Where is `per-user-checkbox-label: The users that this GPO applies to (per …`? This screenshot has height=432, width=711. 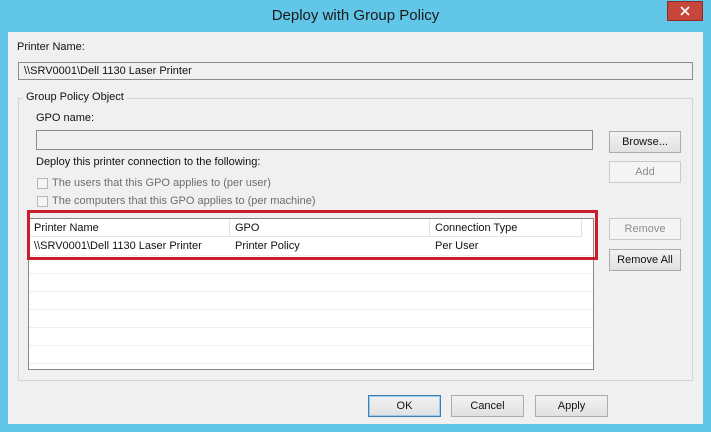
per-user-checkbox-label: The users that this GPO applies to (per … is located at coordinates (161, 183).